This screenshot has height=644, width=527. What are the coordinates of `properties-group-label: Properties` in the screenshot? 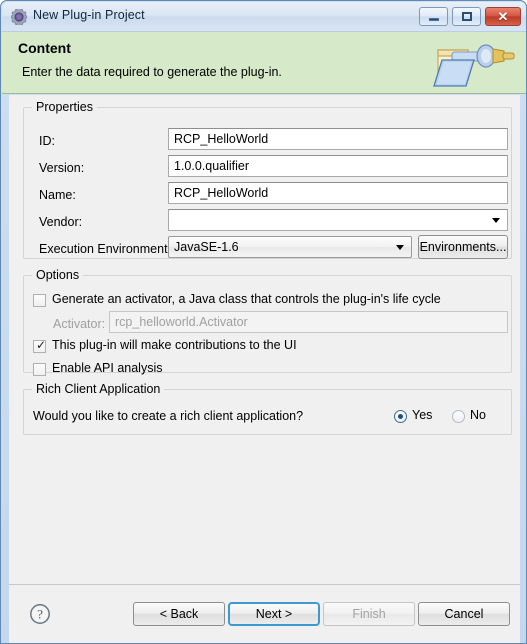 It's located at (64, 107).